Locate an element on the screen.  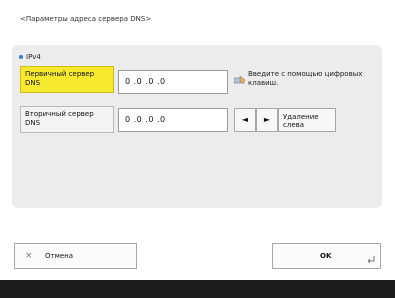
cursor-left-button: ◄ is located at coordinates (245, 120).